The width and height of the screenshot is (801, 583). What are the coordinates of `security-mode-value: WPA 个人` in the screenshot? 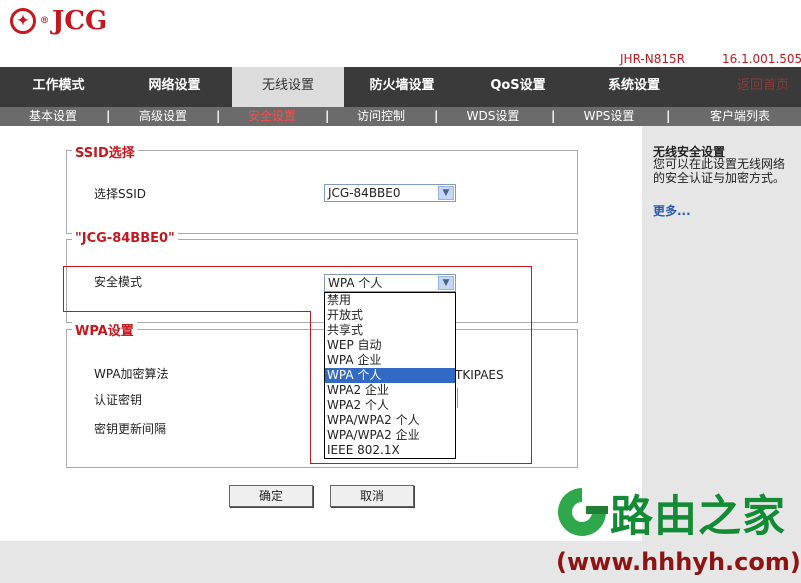 It's located at (355, 283).